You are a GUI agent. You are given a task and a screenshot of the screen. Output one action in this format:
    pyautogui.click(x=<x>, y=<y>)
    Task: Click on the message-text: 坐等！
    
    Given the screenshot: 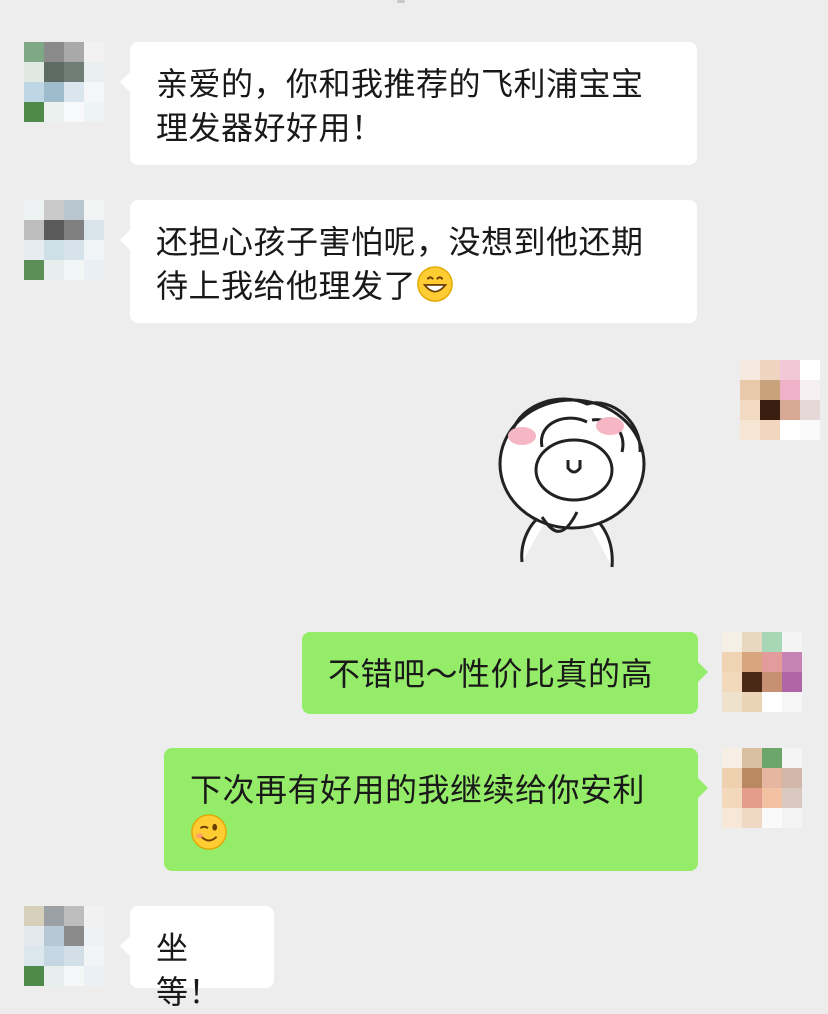 What is the action you would take?
    pyautogui.click(x=189, y=970)
    